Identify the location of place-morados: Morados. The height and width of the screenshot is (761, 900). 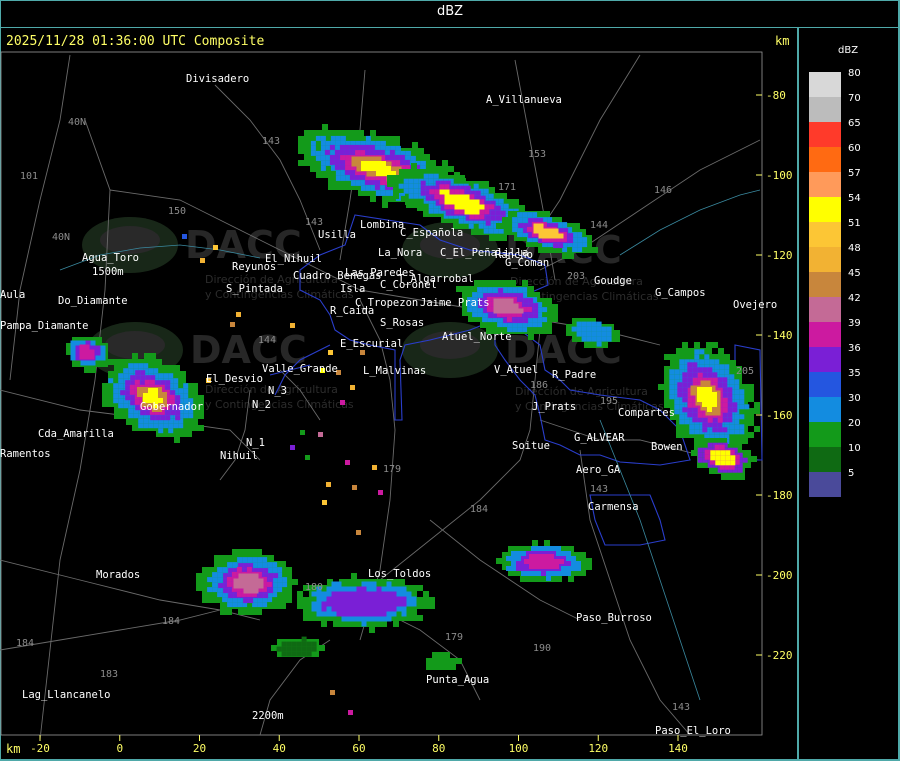
(118, 575).